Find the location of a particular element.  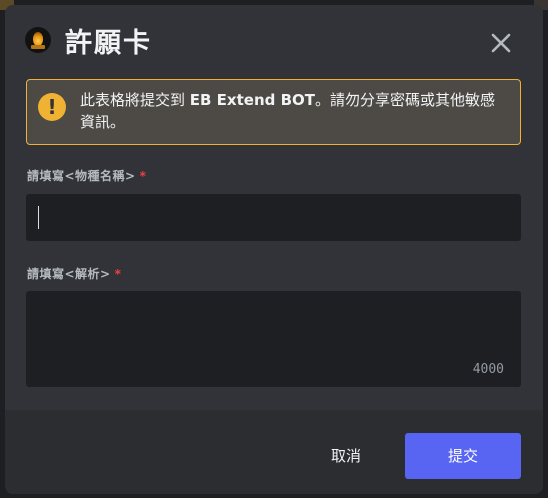

privacy-warning-banner: ! 此表格將提交到 EB Extend BOT。請勿分享密碼或其他敏感資訊。 is located at coordinates (273, 112).